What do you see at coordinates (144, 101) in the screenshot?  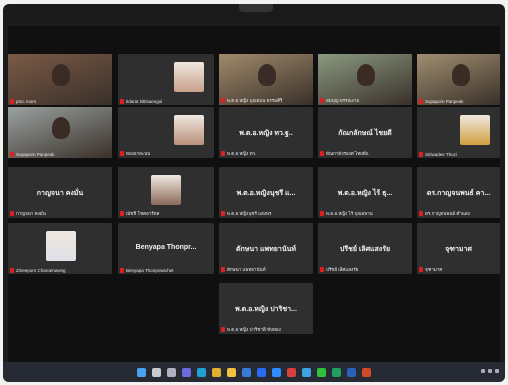 I see `participant-name: tidarat kittisaengul` at bounding box center [144, 101].